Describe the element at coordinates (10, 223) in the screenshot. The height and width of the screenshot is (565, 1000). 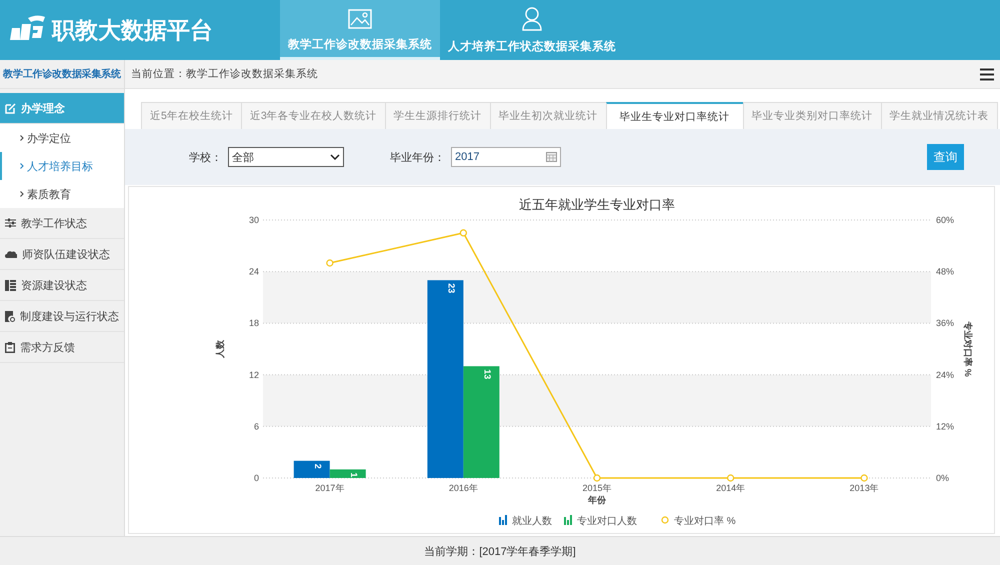
I see `sliders-icon` at that location.